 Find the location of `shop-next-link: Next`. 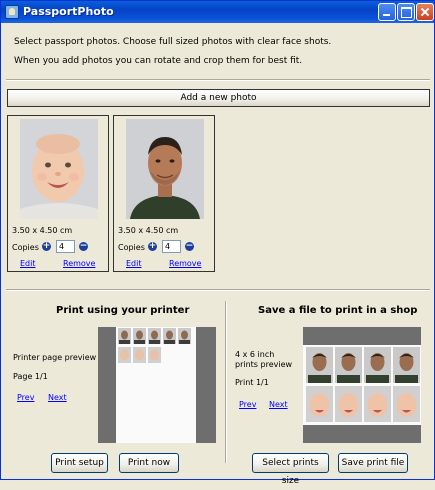

shop-next-link: Next is located at coordinates (278, 404).